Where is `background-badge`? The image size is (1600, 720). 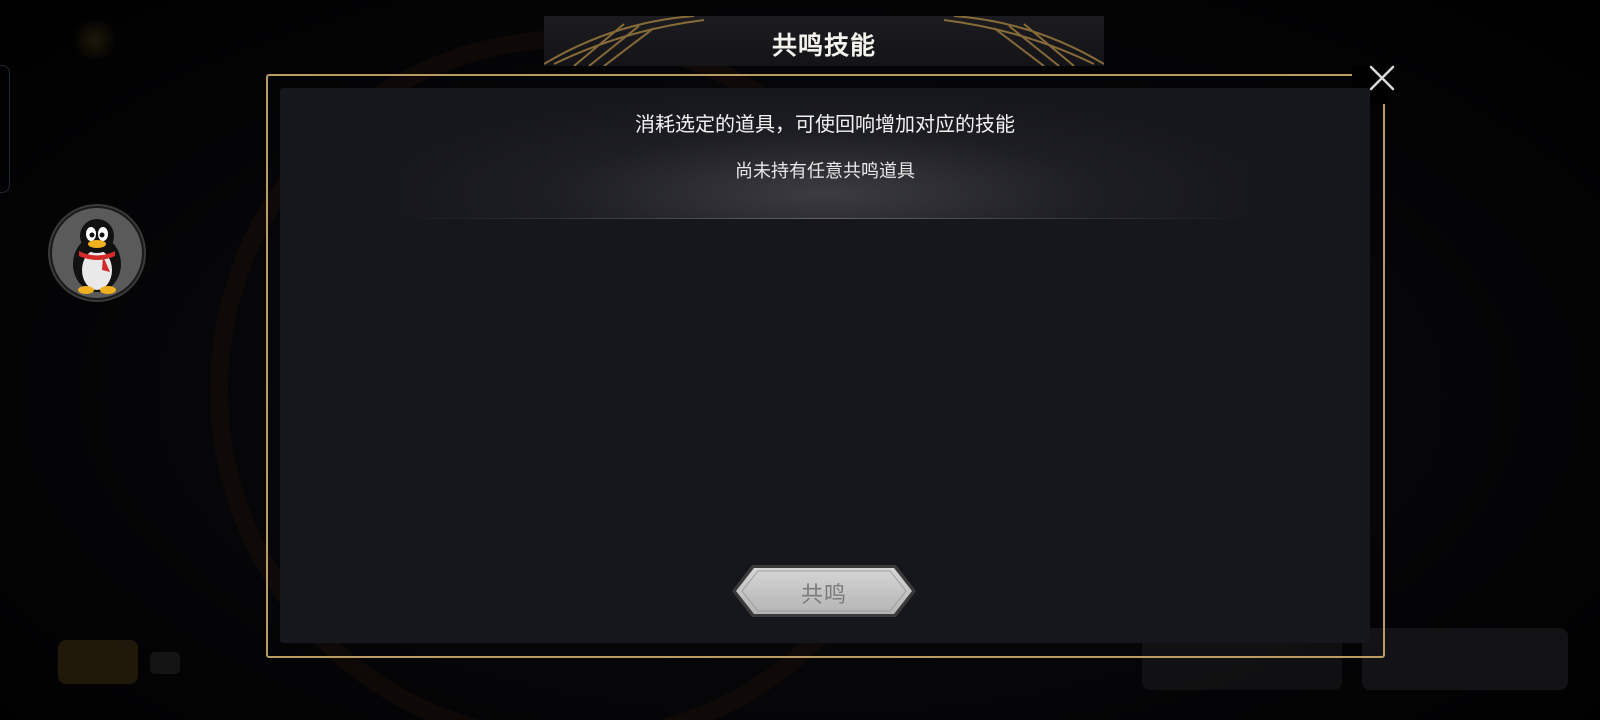
background-badge is located at coordinates (98, 662).